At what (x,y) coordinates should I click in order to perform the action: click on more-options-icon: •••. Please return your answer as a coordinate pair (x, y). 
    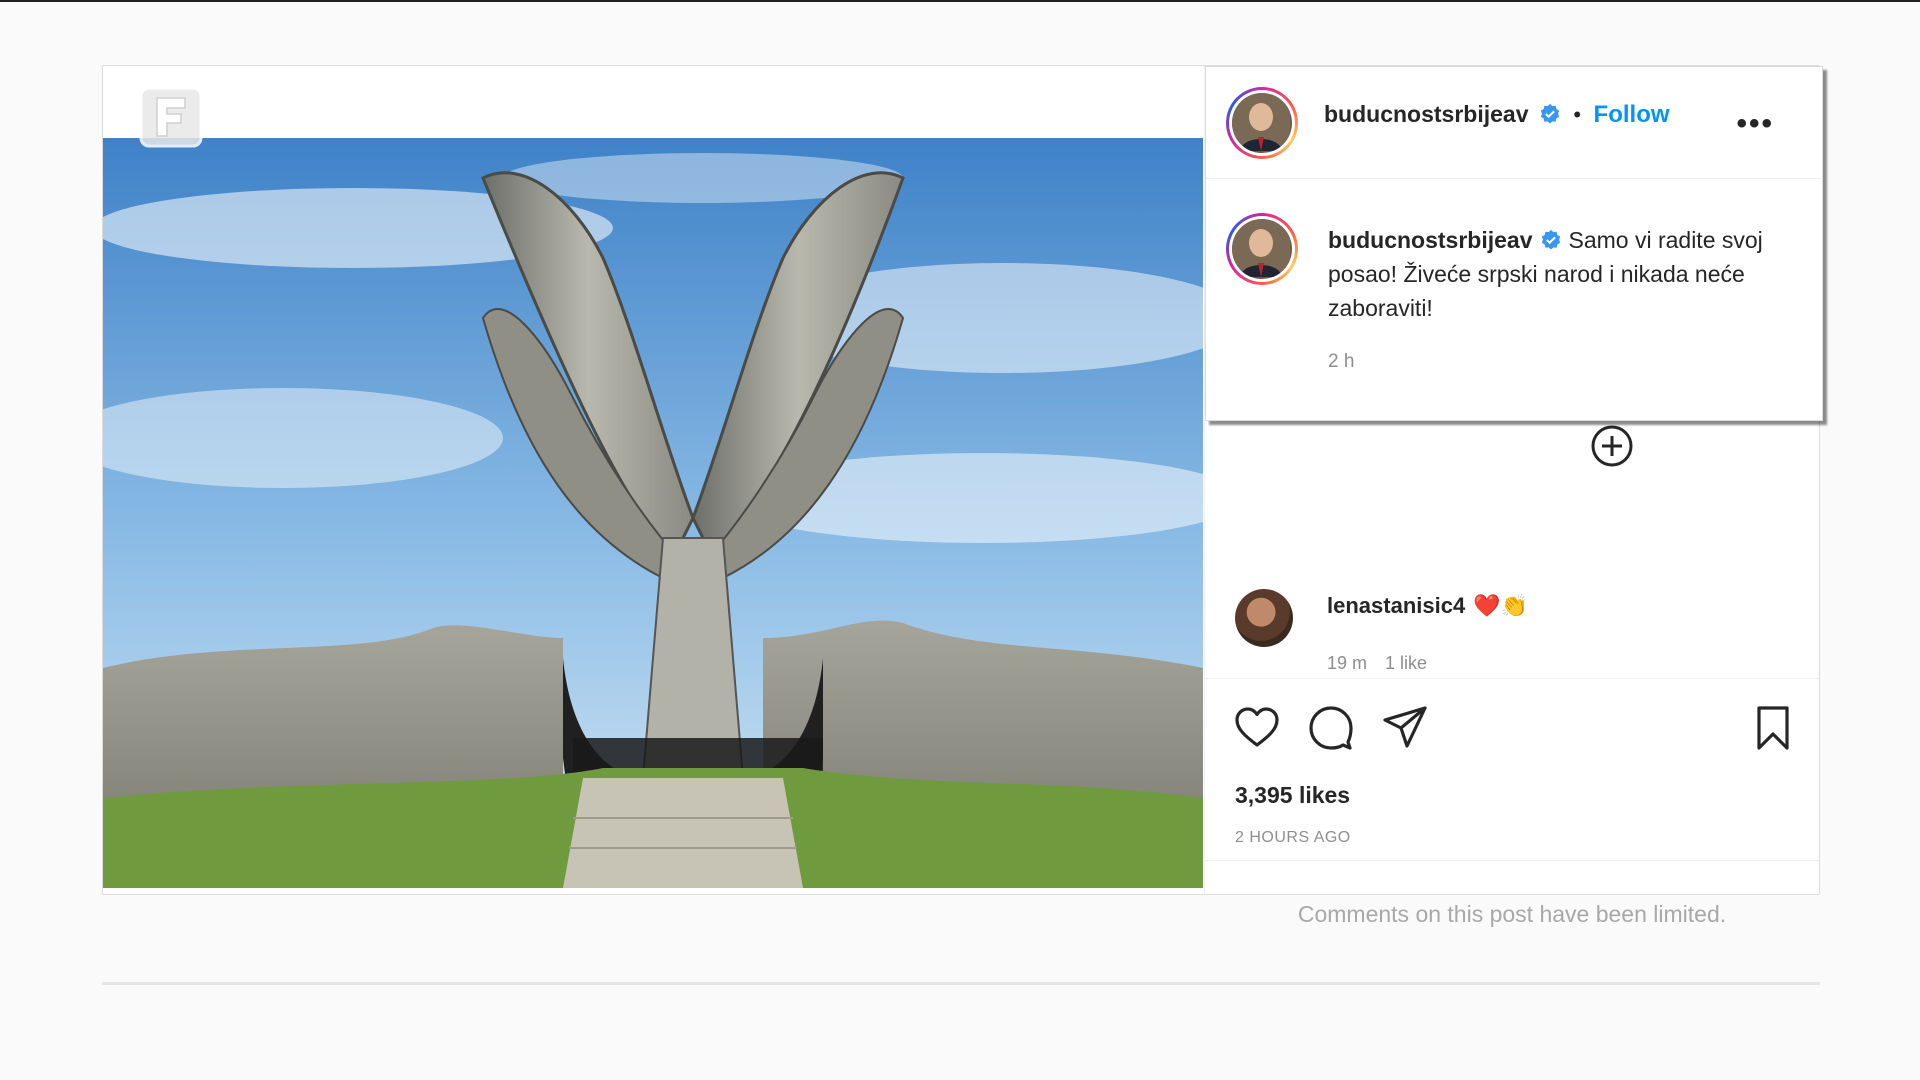
    Looking at the image, I should click on (1755, 124).